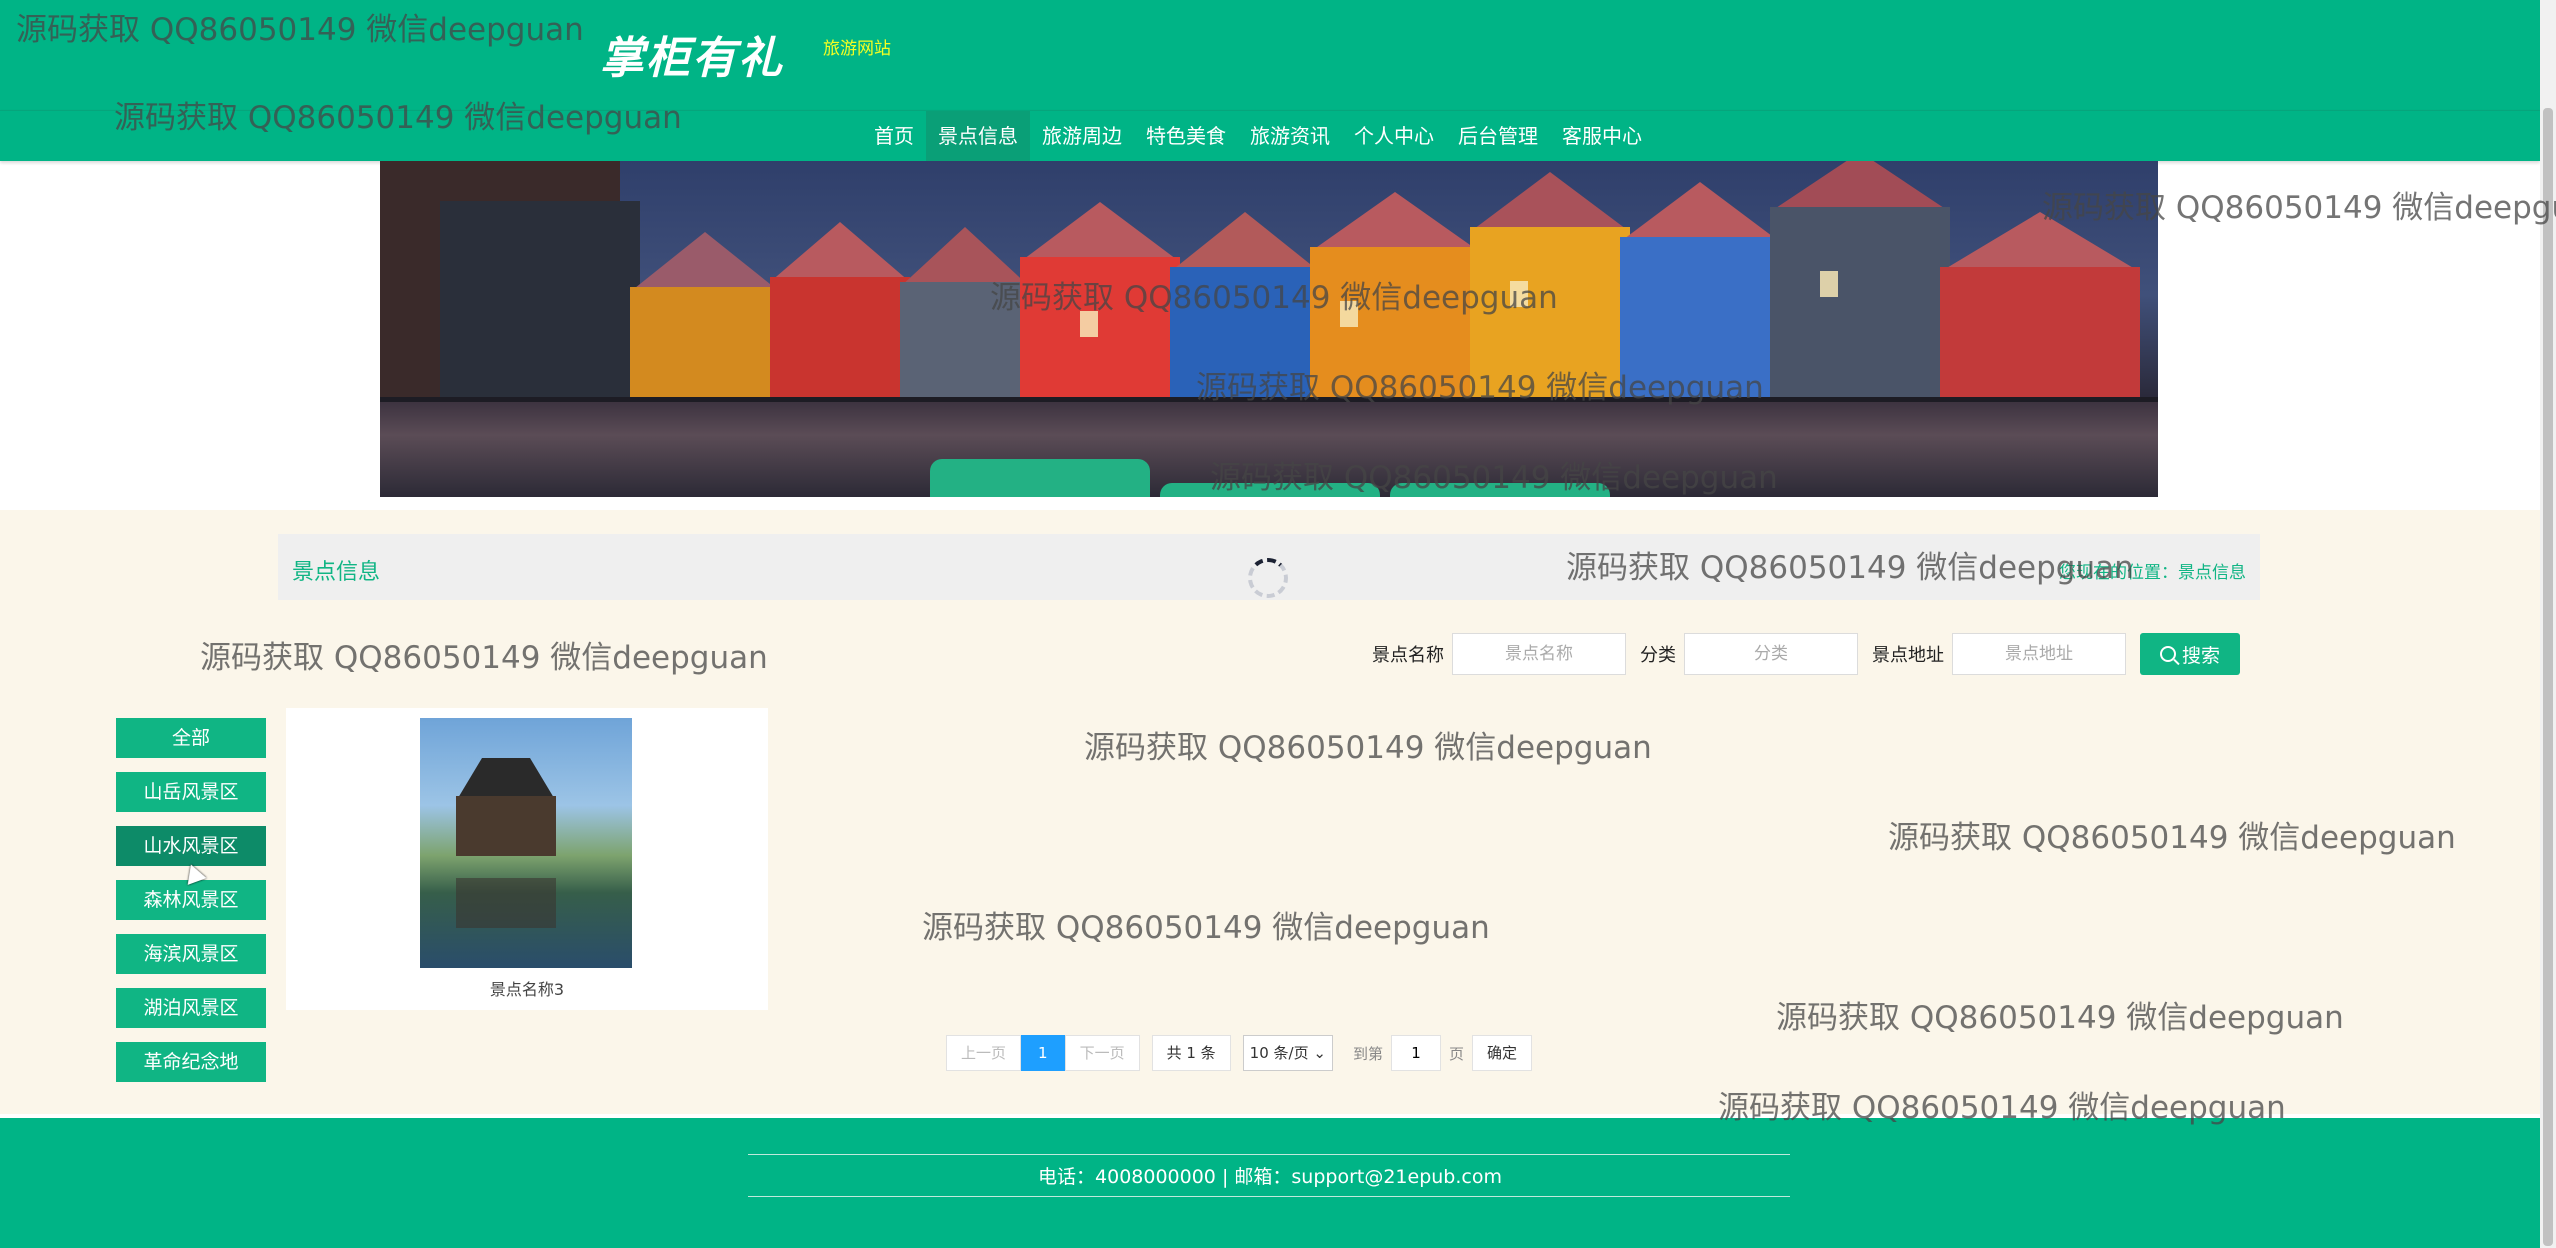 The height and width of the screenshot is (1248, 2556). What do you see at coordinates (1270, 1177) in the screenshot?
I see `footer-contact: 电话：4008000000 | 邮箱：support@21epub.com` at bounding box center [1270, 1177].